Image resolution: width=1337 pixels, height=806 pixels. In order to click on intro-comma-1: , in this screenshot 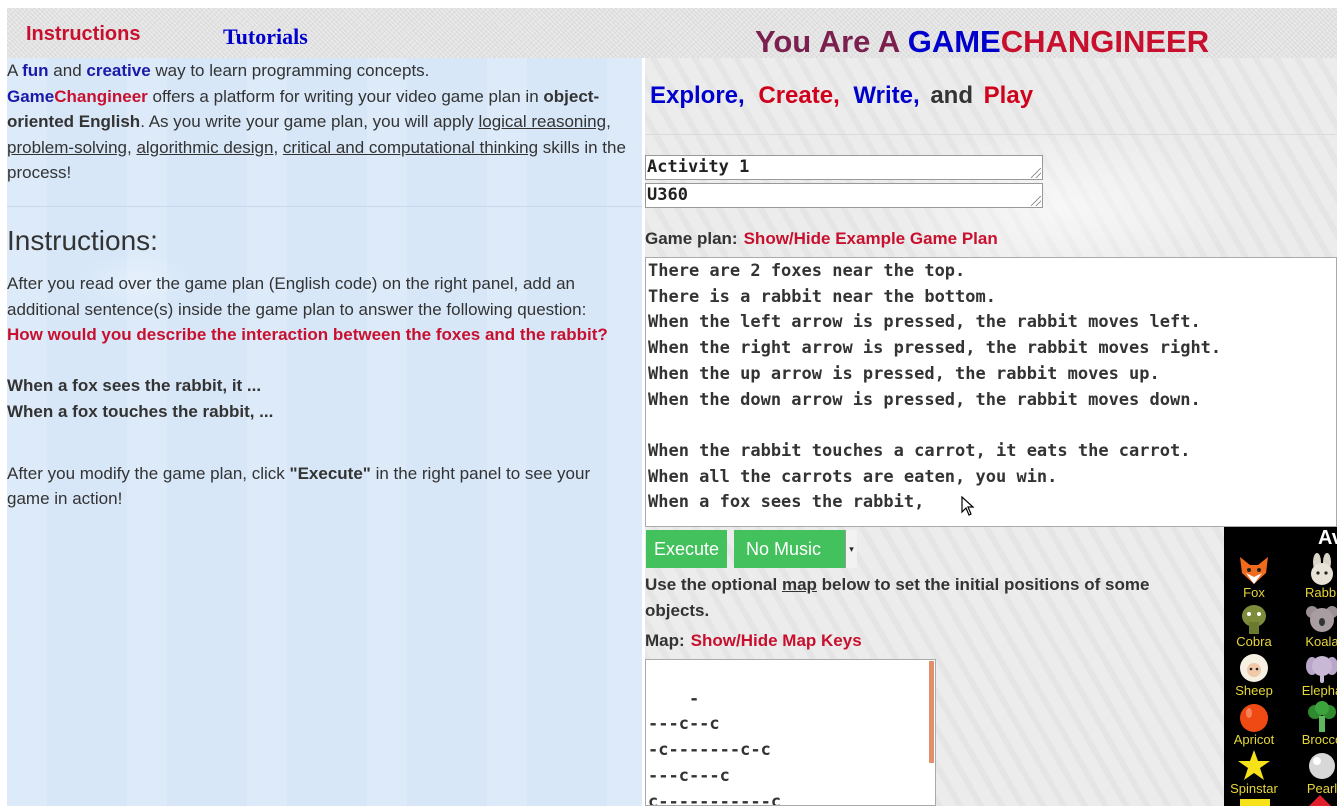, I will do `click(608, 122)`.